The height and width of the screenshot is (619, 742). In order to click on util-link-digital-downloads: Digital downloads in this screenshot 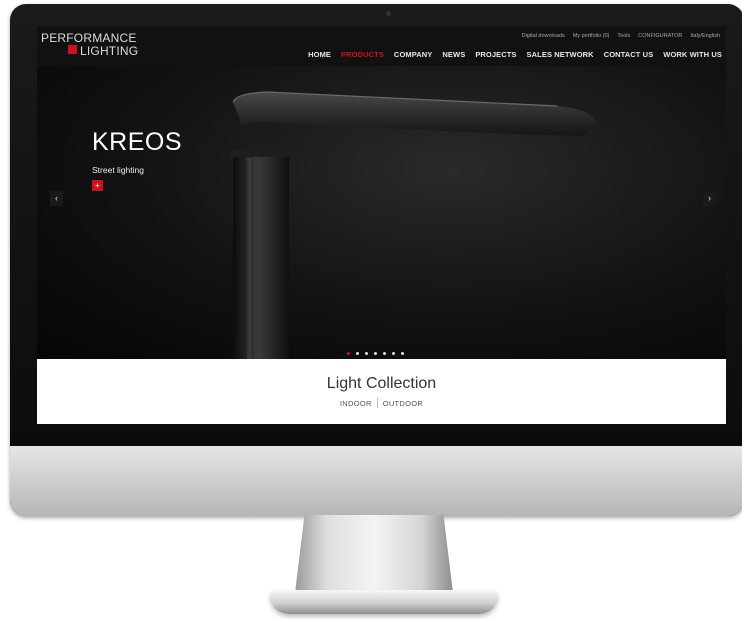, I will do `click(543, 36)`.